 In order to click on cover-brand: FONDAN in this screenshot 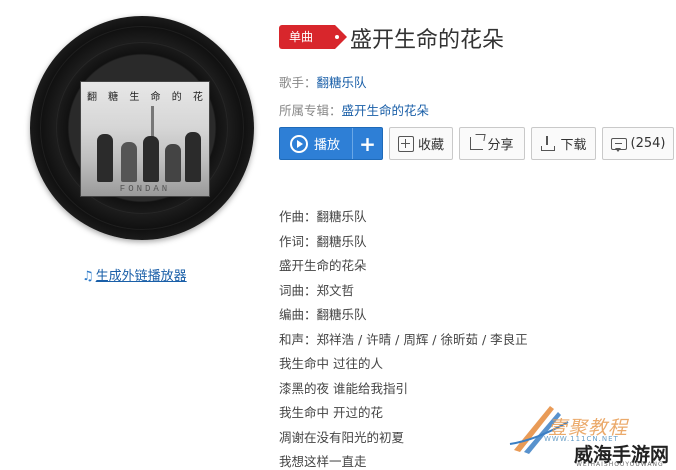, I will do `click(145, 189)`.